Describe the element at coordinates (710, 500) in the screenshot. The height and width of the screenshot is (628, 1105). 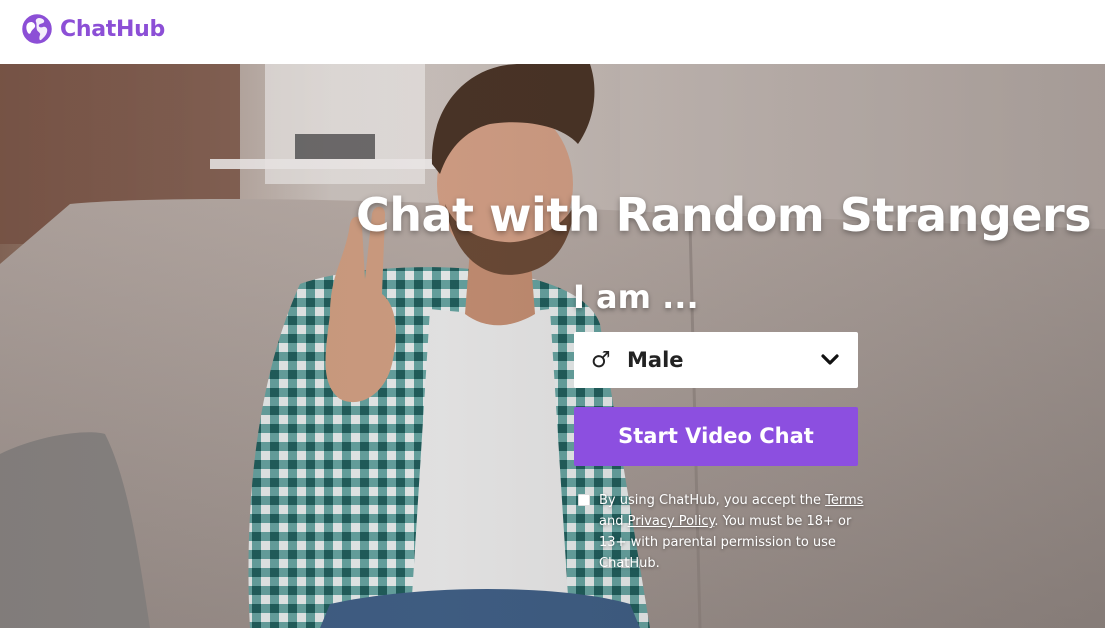
I see `consent-prefix: By using ChatHub, you accept the` at that location.